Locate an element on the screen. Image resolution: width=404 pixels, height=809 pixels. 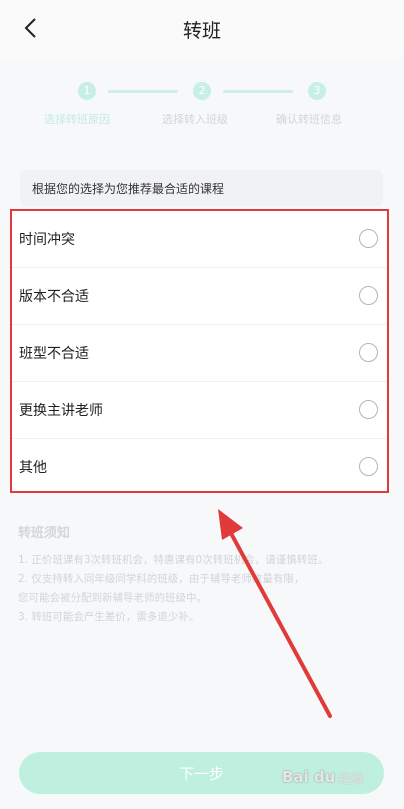
reason-option-time-conflict: 时间冲突 is located at coordinates (199, 239).